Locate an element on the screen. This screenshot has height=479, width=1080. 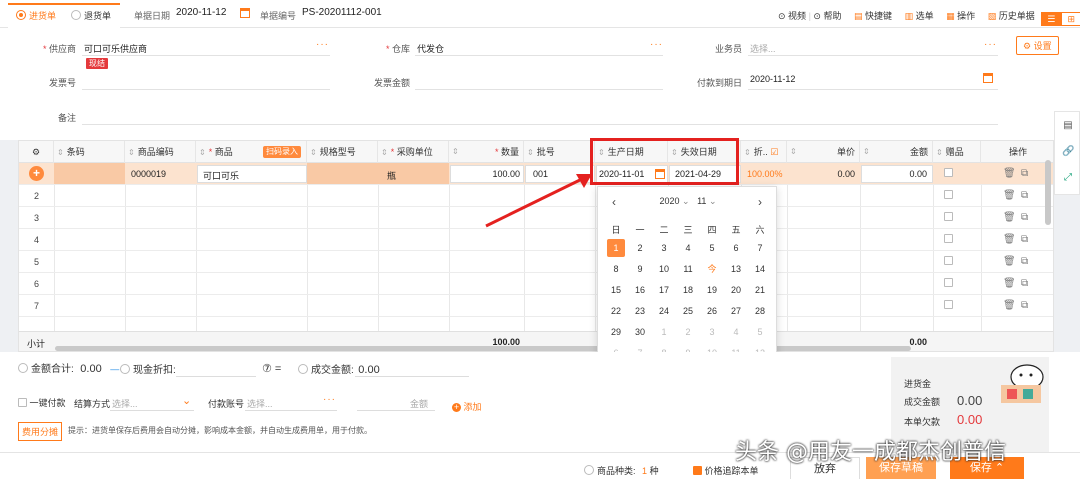
calendar-day: 14 is located at coordinates (760, 269).